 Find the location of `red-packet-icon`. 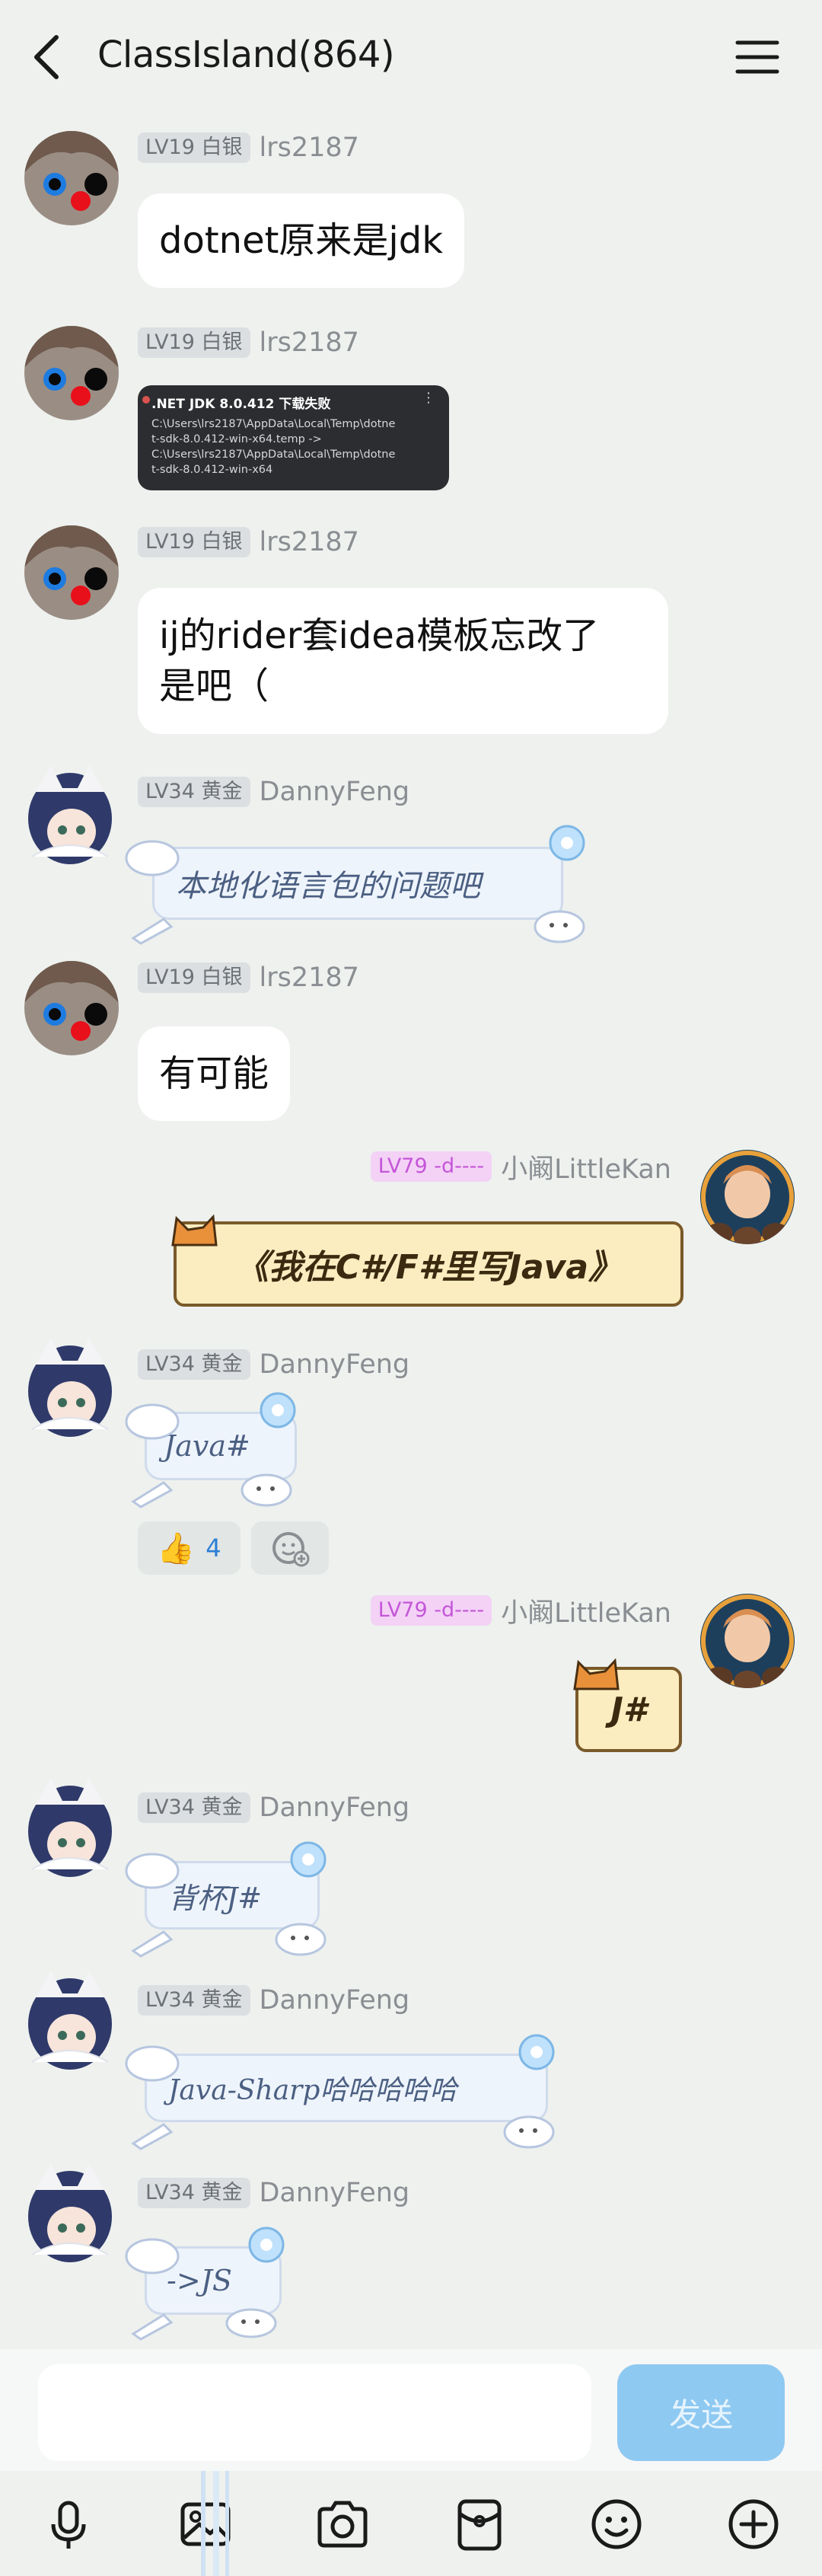

red-packet-icon is located at coordinates (479, 2524).